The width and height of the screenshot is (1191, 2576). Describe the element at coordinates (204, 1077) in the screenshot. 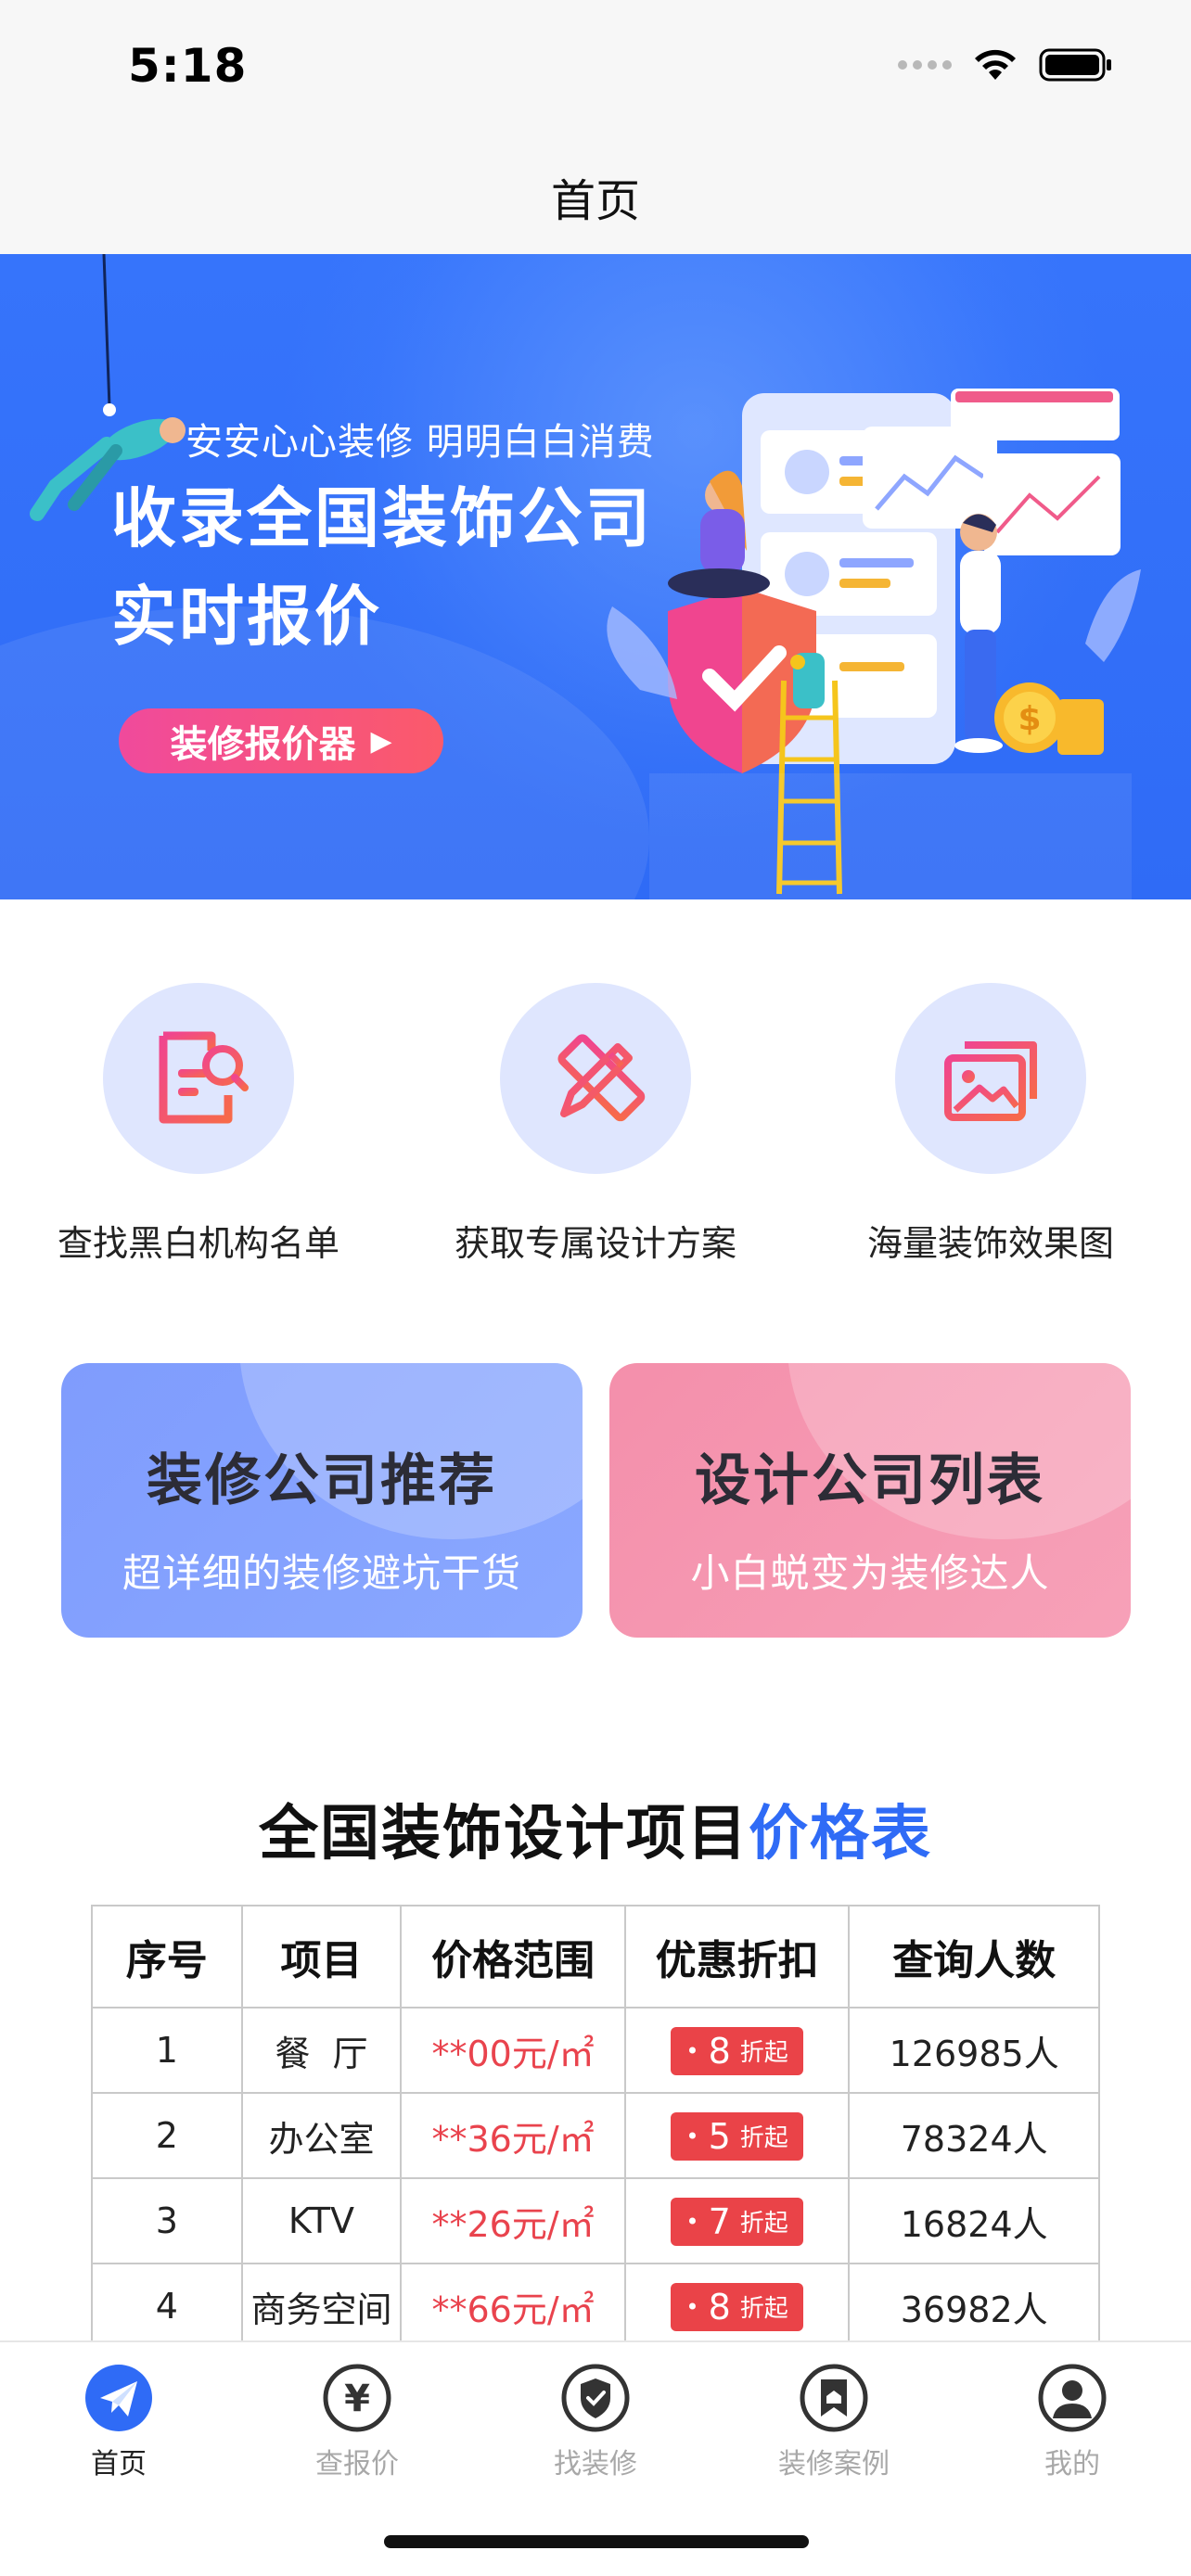

I see `document-search-icon` at that location.